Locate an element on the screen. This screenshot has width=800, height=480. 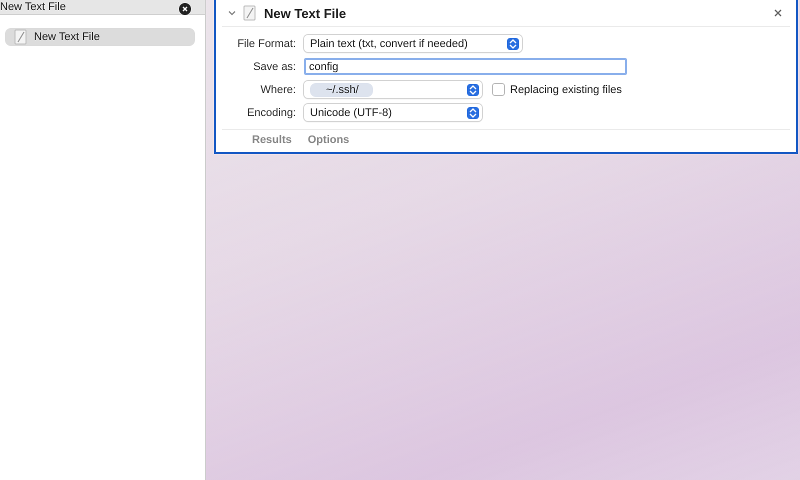
popup-menu: Unicode (UTF-8) is located at coordinates (393, 112).